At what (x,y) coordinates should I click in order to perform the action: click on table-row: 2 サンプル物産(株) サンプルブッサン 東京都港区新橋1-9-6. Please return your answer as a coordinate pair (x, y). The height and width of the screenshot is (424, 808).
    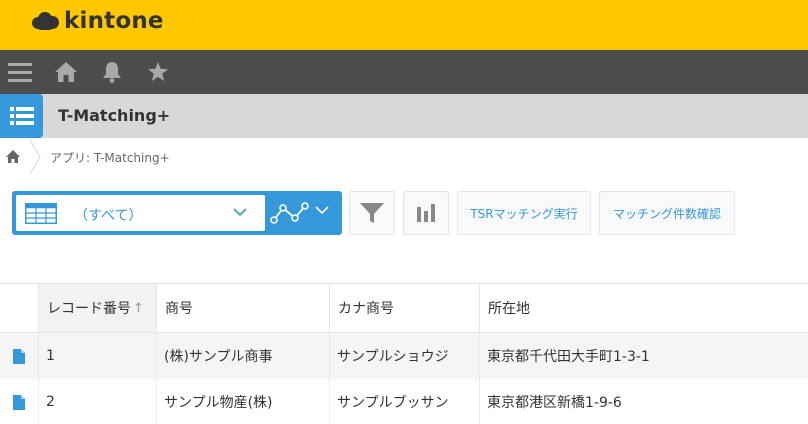
    Looking at the image, I should click on (404, 401).